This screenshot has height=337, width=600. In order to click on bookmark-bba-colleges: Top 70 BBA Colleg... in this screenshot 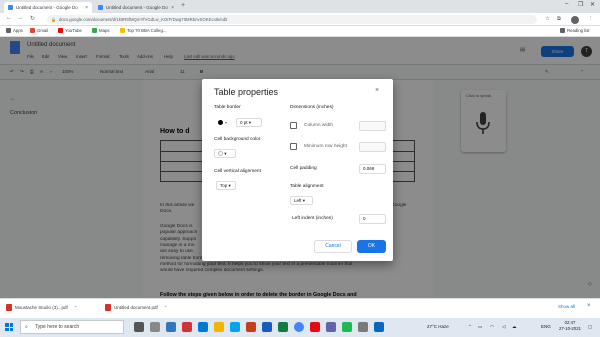, I will do `click(143, 30)`.